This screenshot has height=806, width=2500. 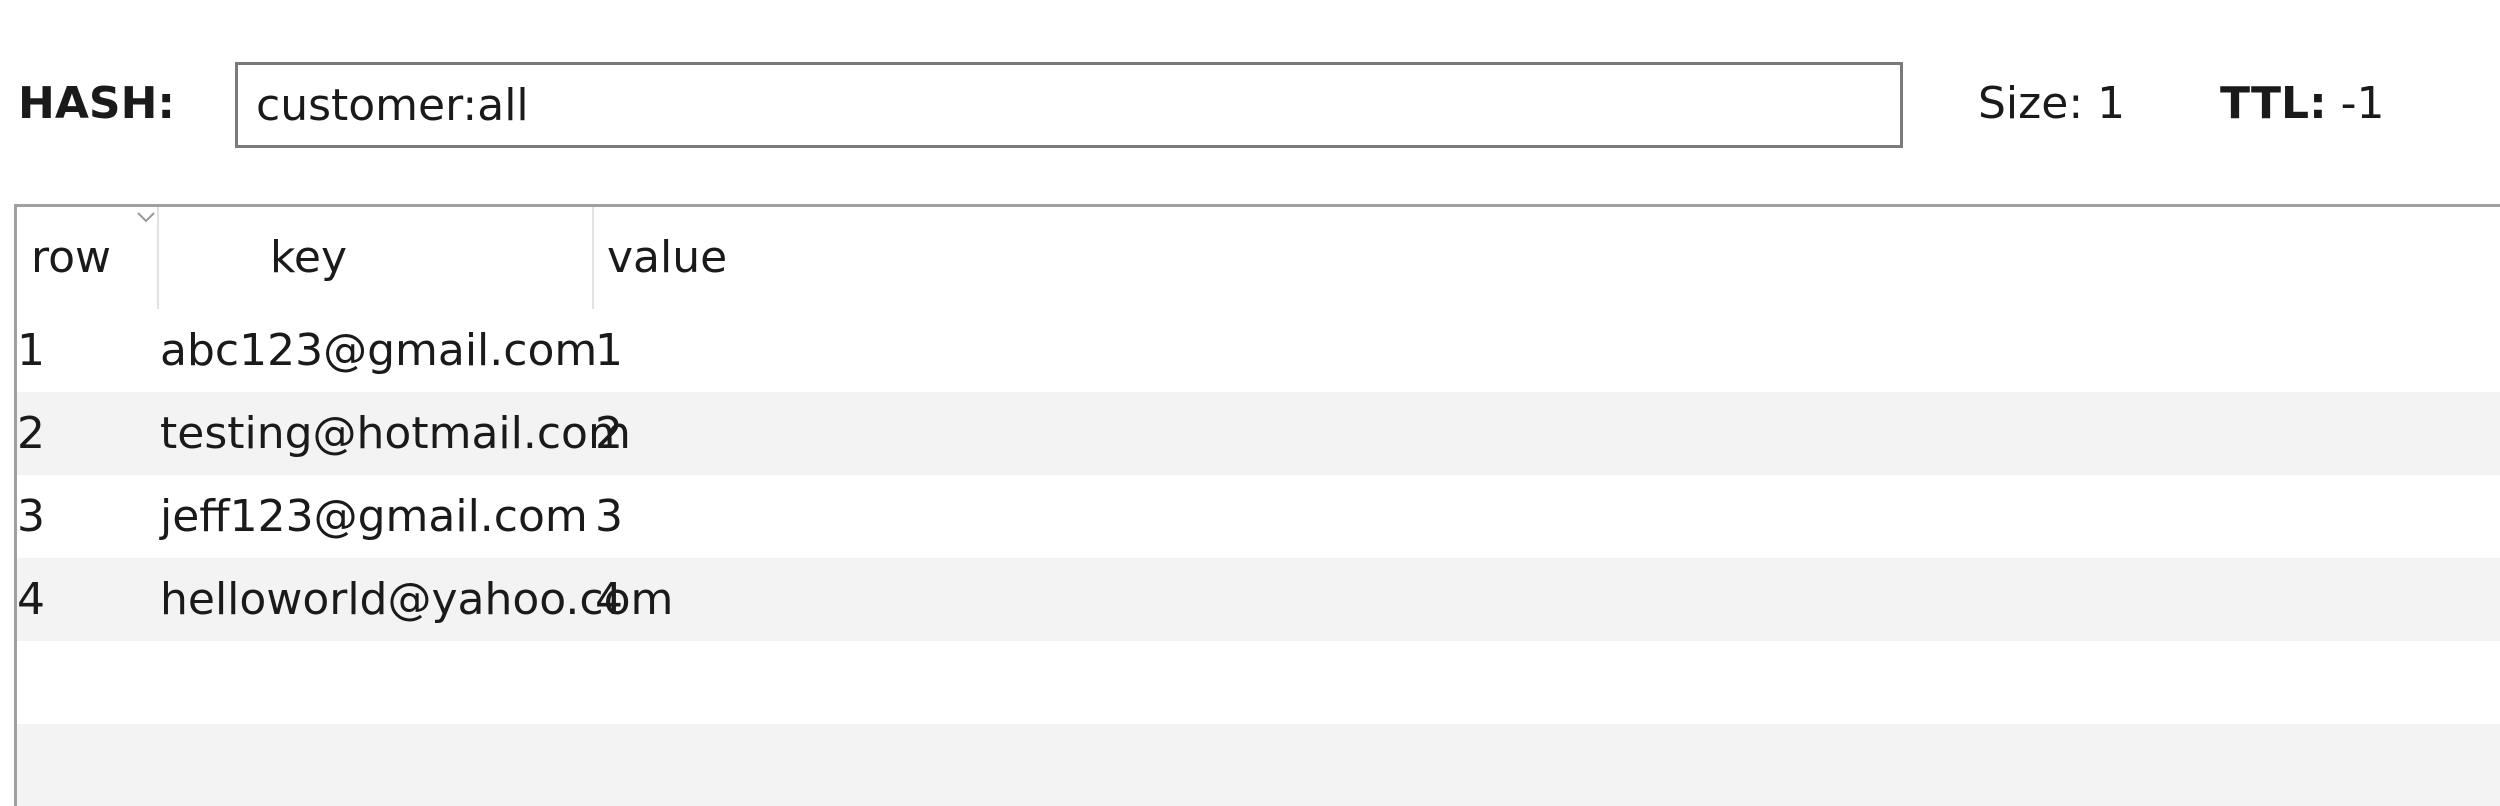 What do you see at coordinates (609, 599) in the screenshot?
I see `value-cell: 4` at bounding box center [609, 599].